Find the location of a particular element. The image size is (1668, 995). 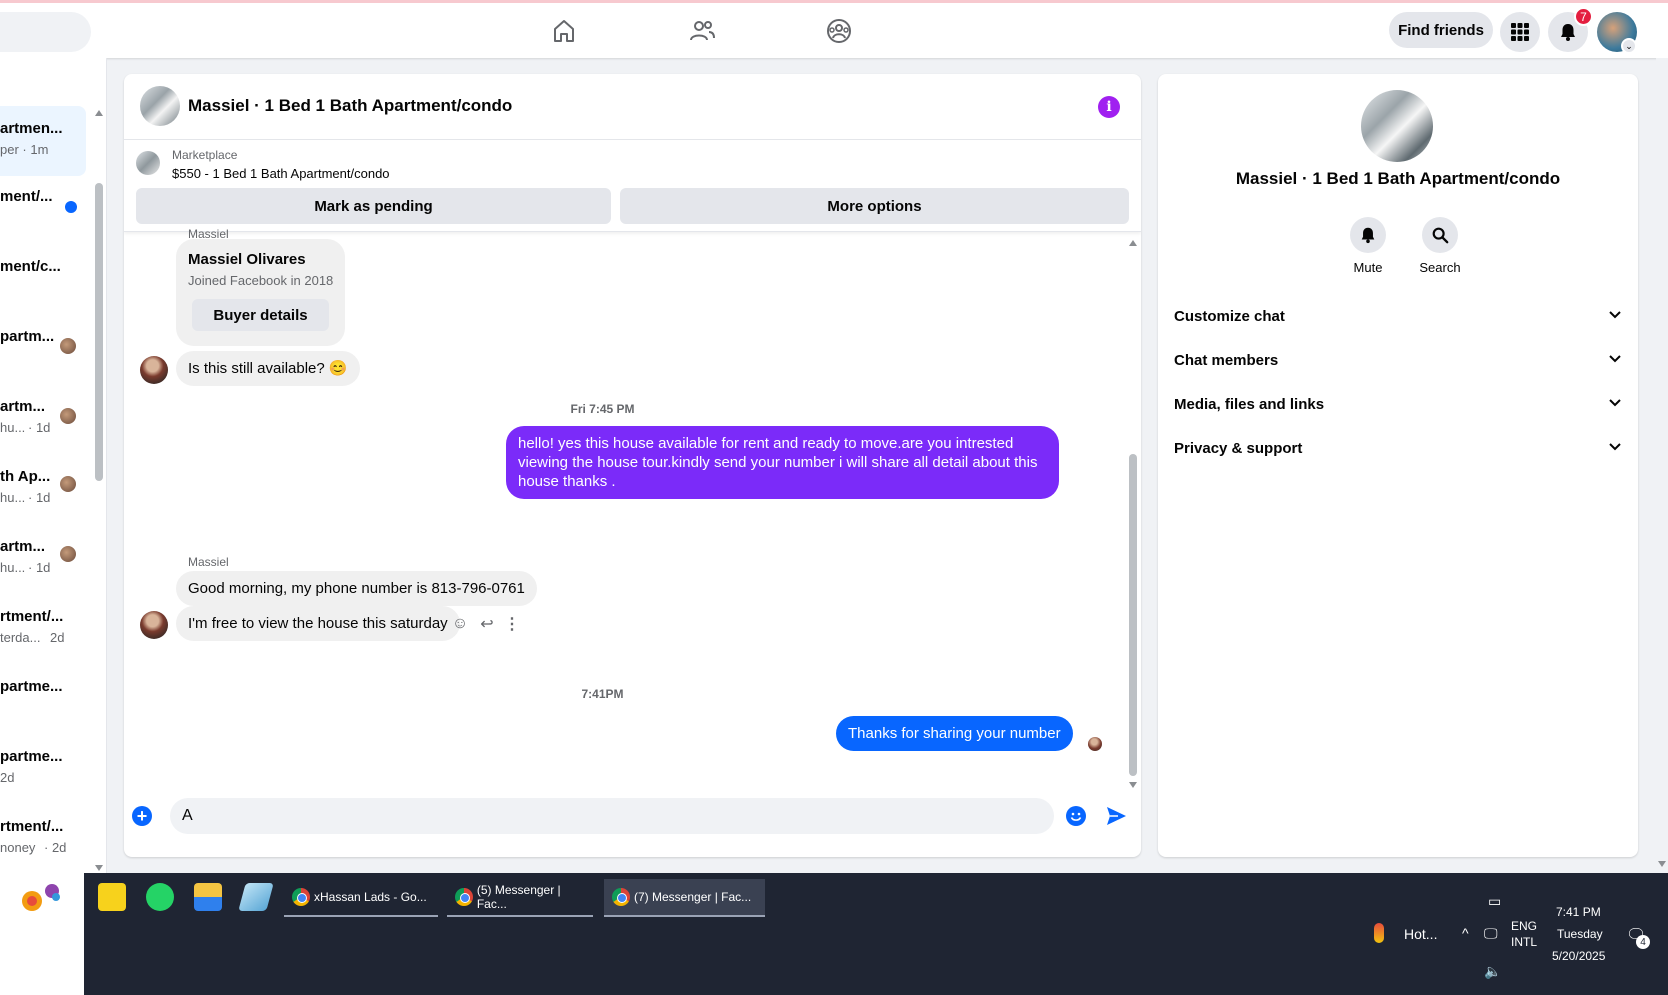

listing-avatar-large is located at coordinates (1397, 126).